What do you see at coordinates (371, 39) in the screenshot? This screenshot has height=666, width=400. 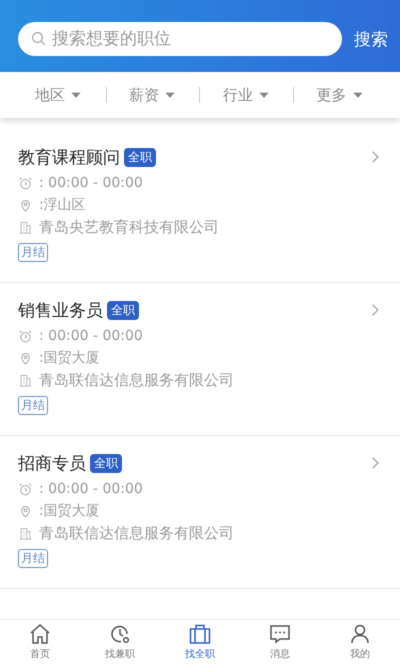 I see `search-button: 搜索` at bounding box center [371, 39].